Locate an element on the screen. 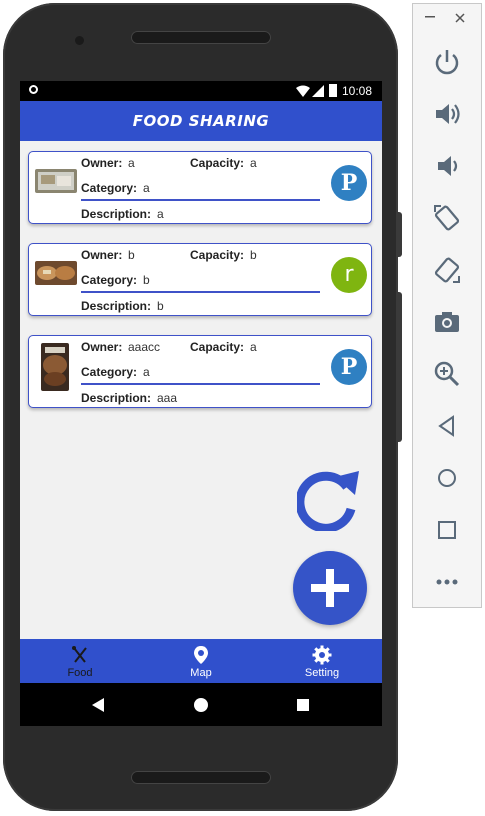  nav-setting: Setting is located at coordinates (322, 661).